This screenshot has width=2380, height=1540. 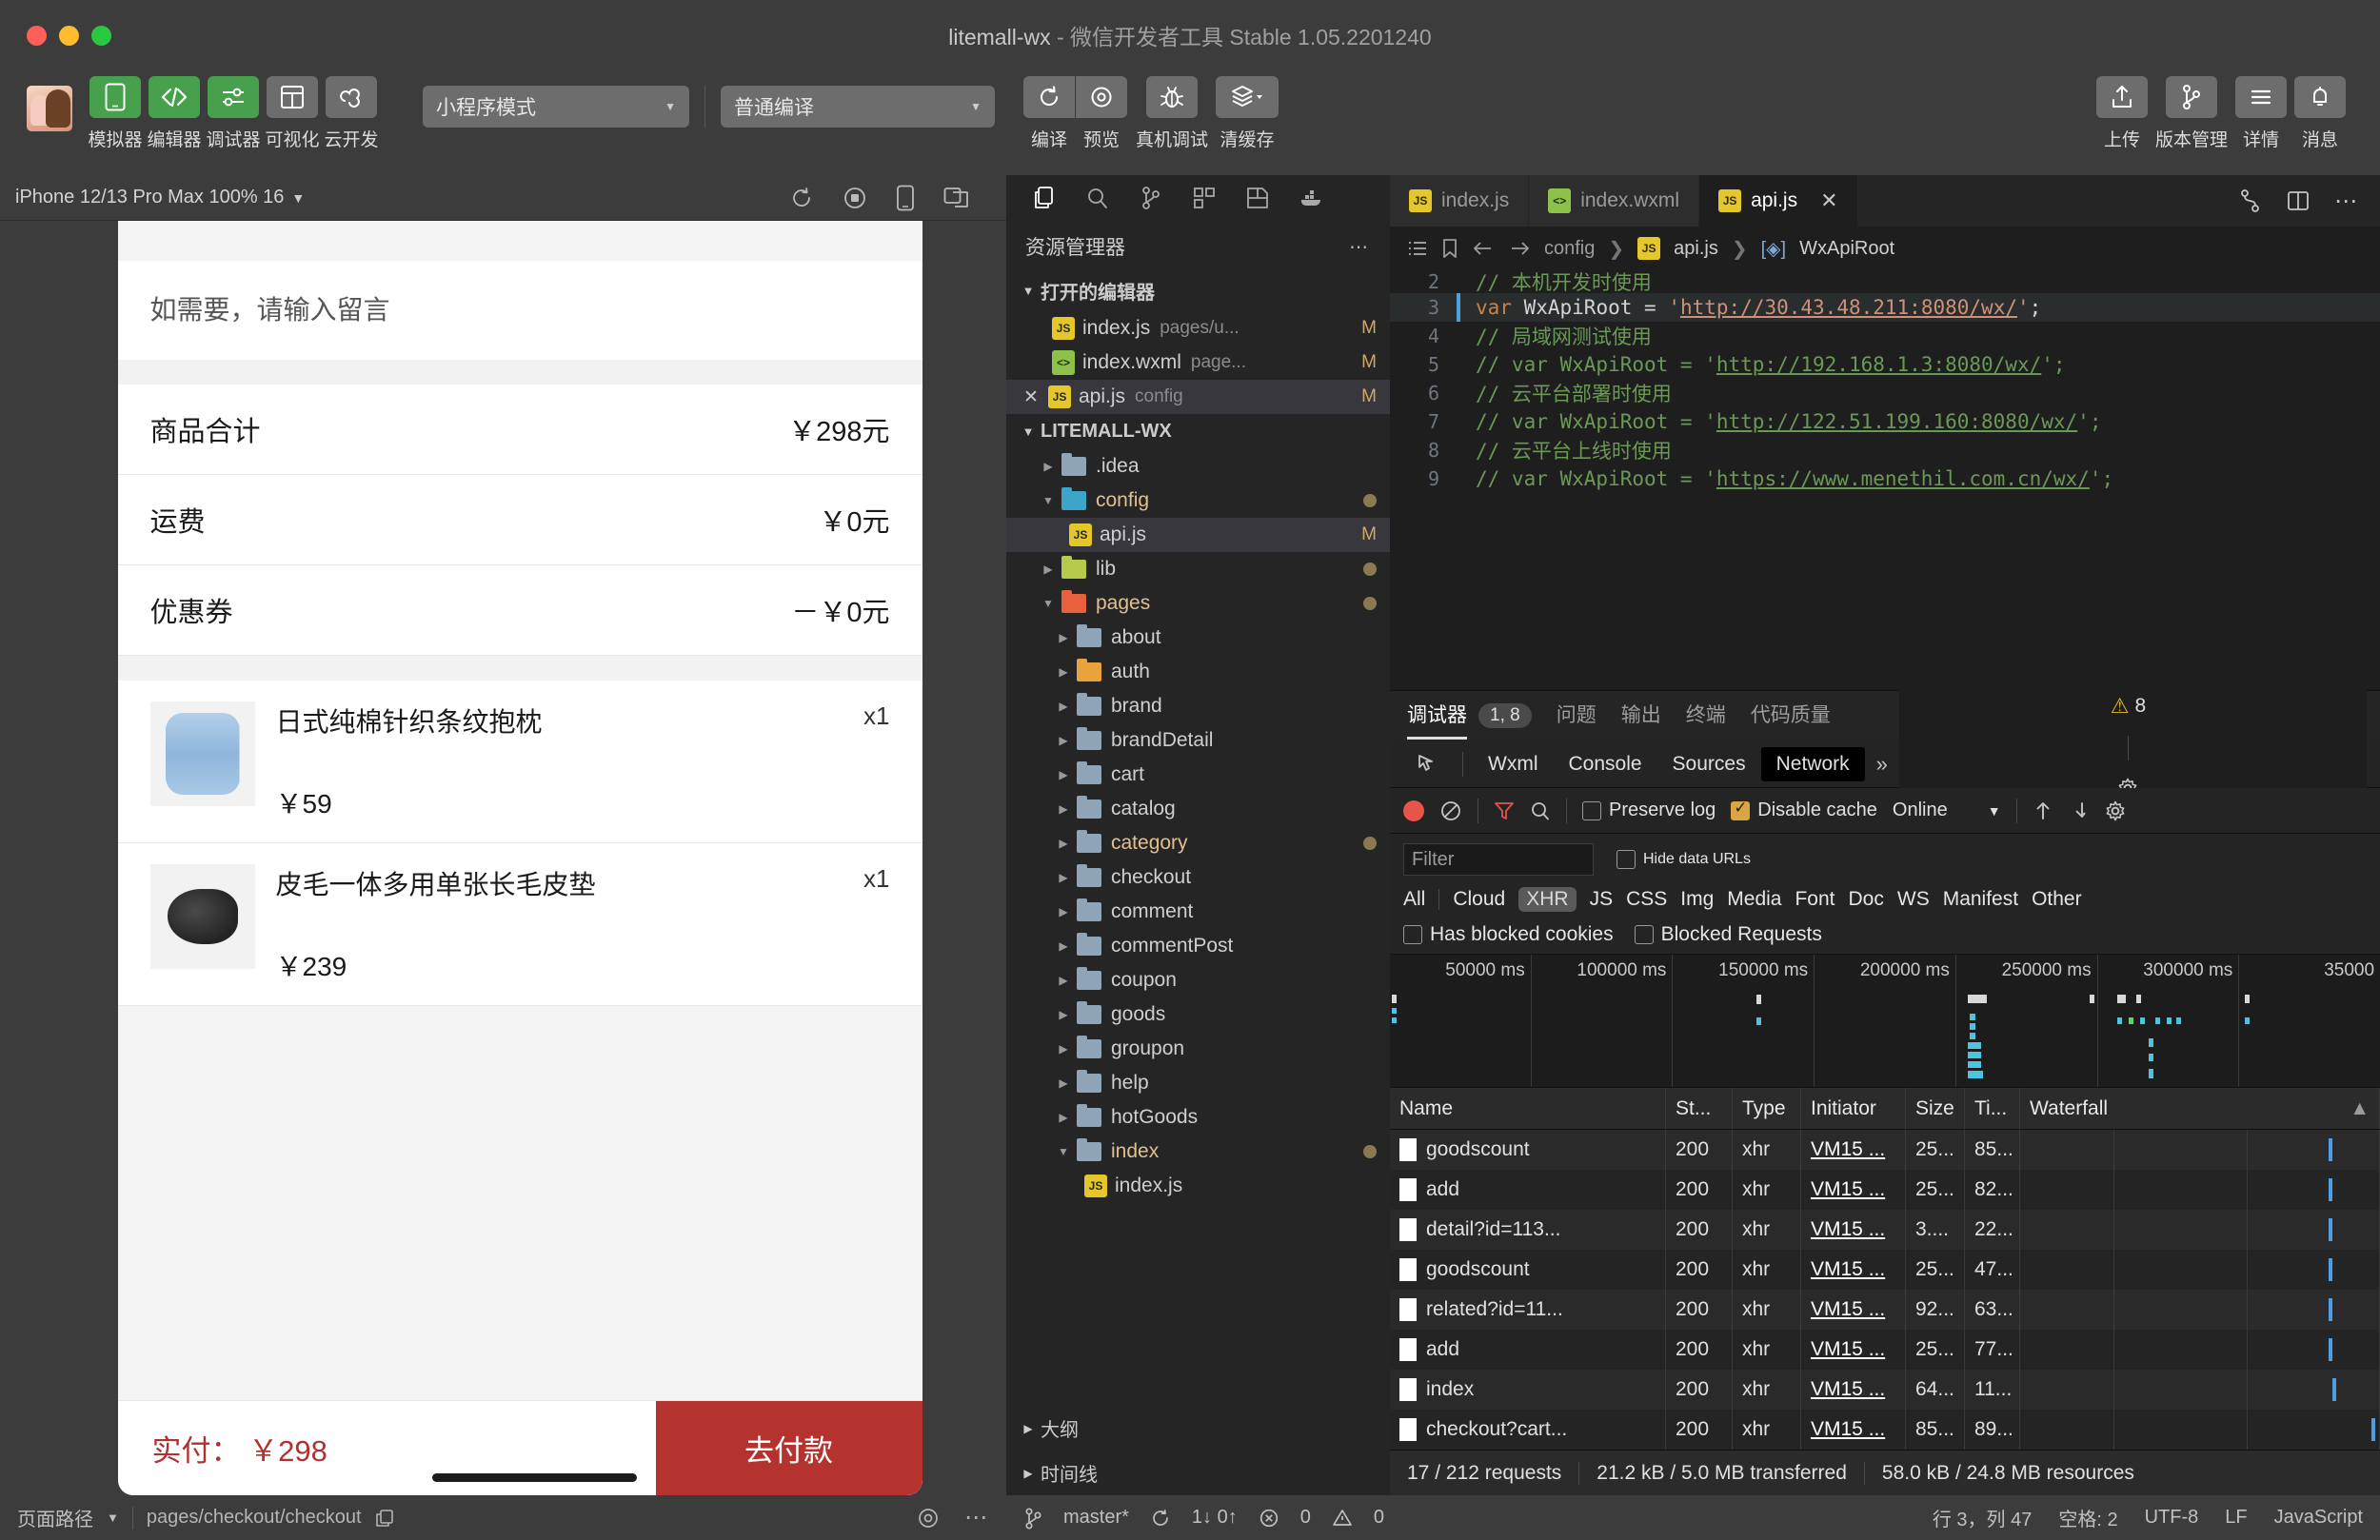 I want to click on rotate-icon, so click(x=801, y=198).